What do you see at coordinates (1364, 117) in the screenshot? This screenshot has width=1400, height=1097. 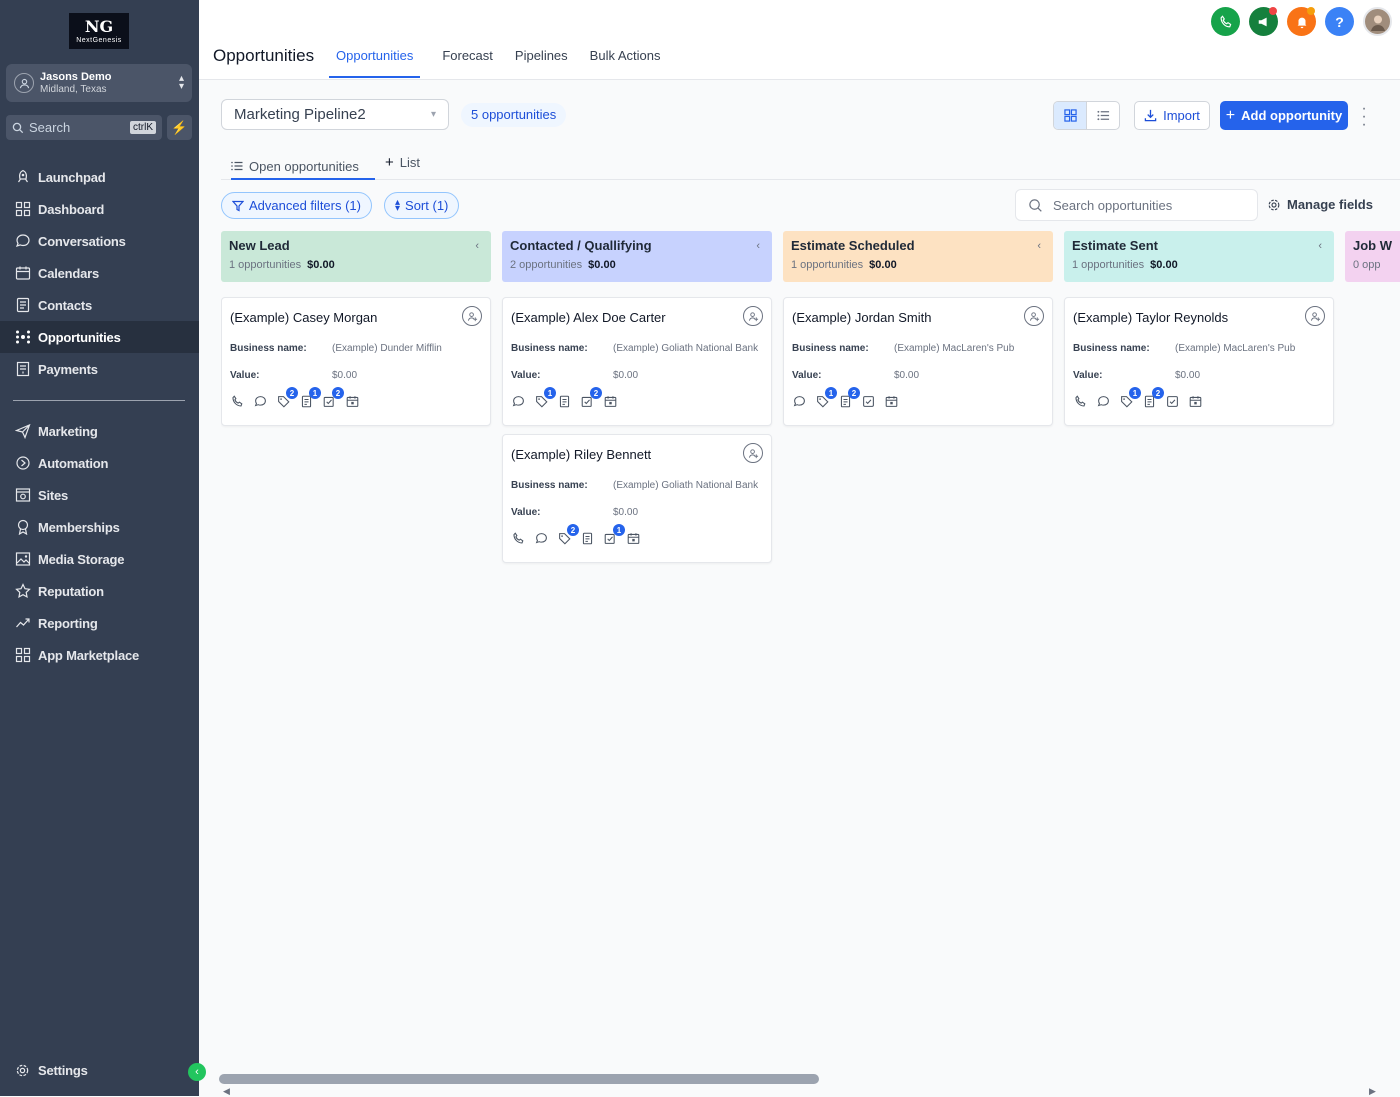 I see `more-options-icon: · · ·` at bounding box center [1364, 117].